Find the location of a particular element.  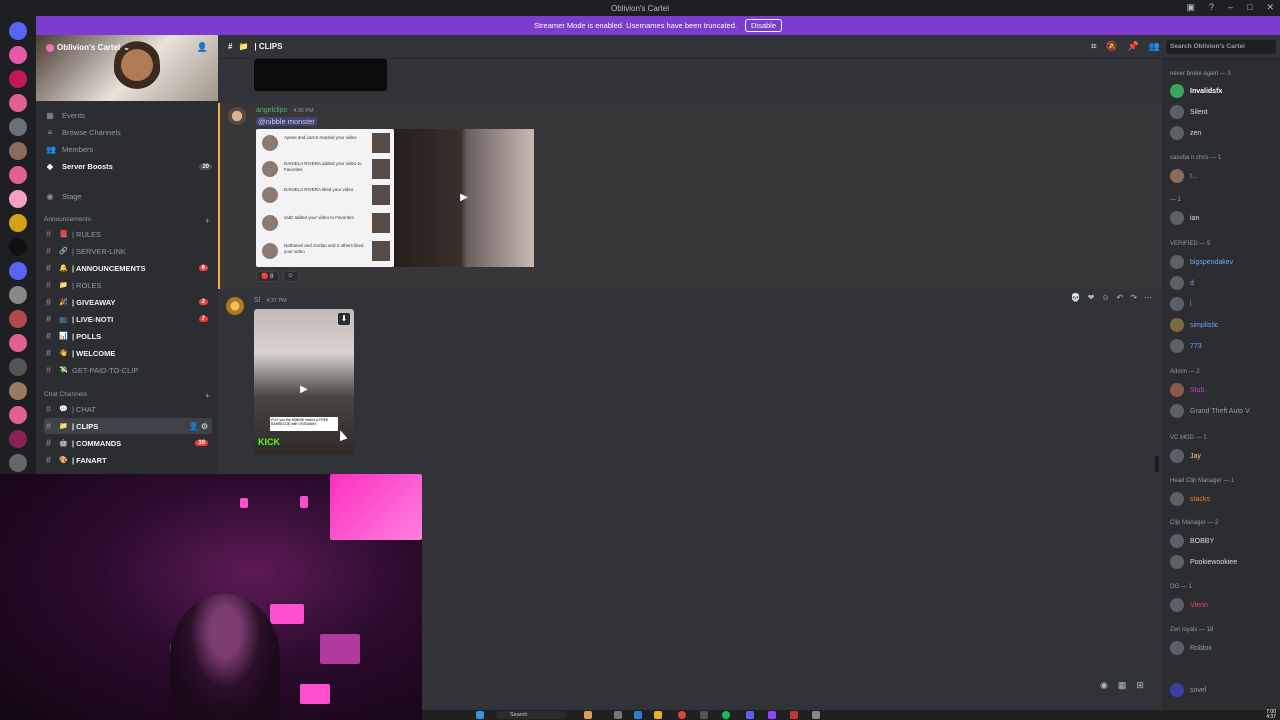

invite-people-icon: 👤 is located at coordinates (202, 47).